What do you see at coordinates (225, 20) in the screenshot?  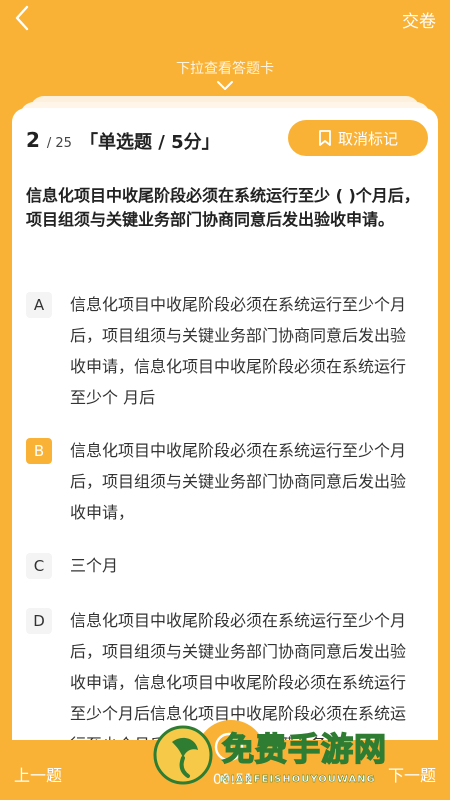 I see `header-bar: 交卷` at bounding box center [225, 20].